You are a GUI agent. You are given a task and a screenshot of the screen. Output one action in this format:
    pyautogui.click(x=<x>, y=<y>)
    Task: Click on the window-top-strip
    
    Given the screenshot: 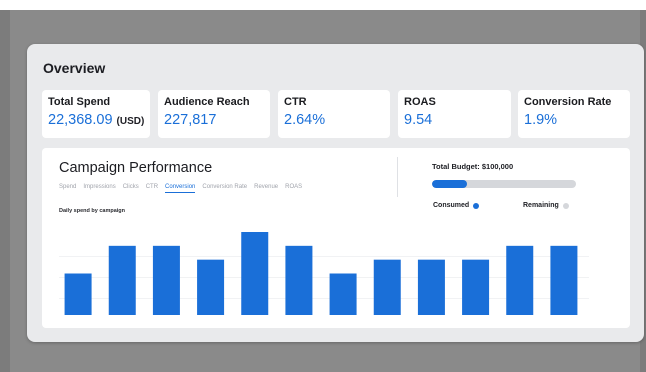 What is the action you would take?
    pyautogui.click(x=323, y=5)
    